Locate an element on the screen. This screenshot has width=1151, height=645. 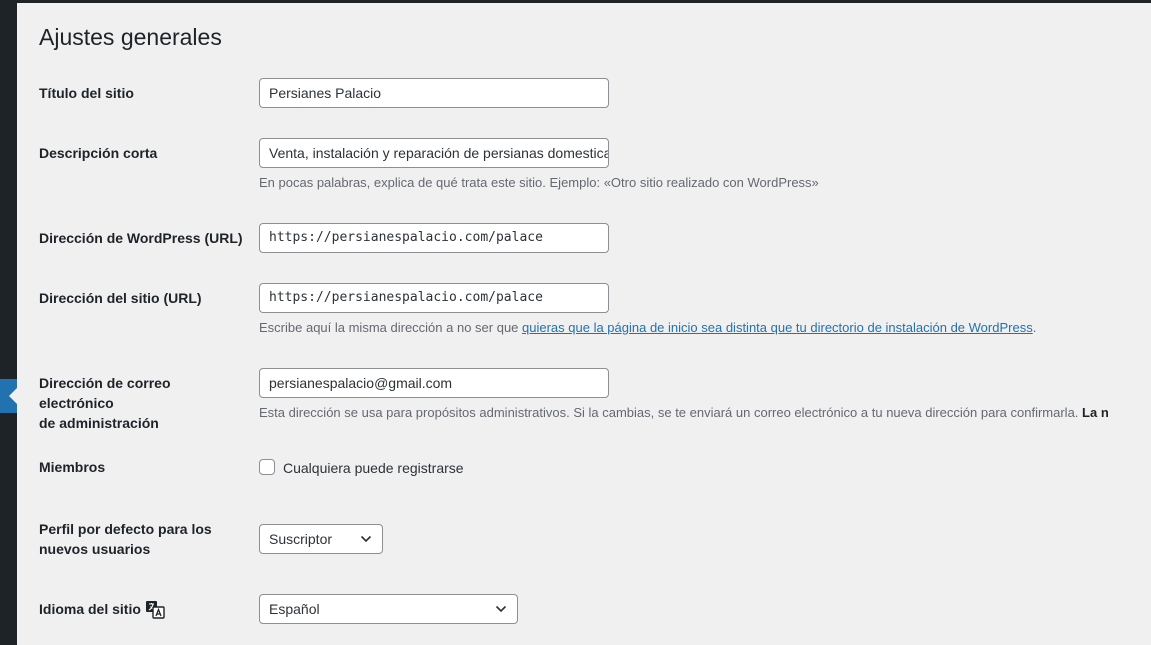
site-title-input: Persianes Palacio is located at coordinates (434, 93).